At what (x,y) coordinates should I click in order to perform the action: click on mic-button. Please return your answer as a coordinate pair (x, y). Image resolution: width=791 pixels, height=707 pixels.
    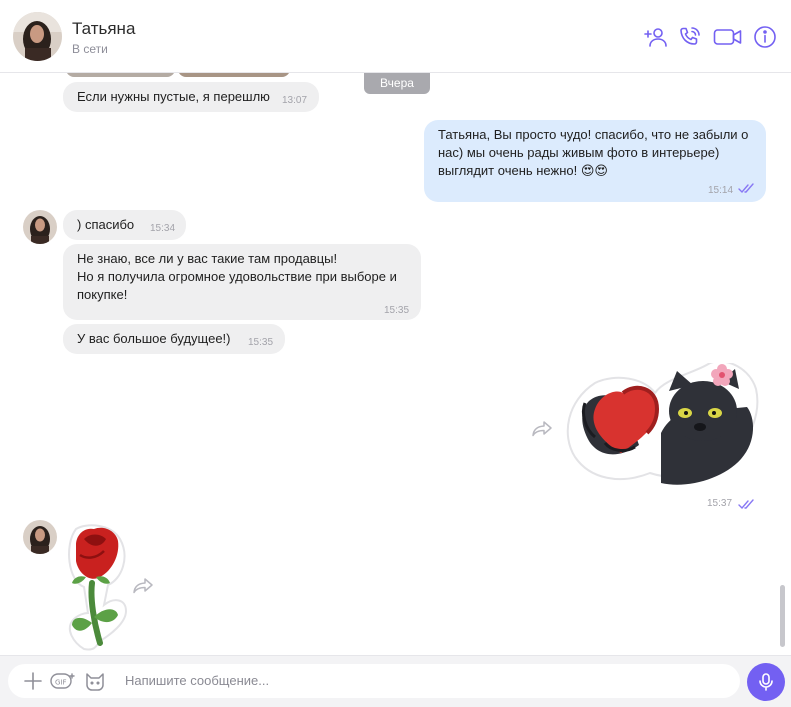
    Looking at the image, I should click on (766, 682).